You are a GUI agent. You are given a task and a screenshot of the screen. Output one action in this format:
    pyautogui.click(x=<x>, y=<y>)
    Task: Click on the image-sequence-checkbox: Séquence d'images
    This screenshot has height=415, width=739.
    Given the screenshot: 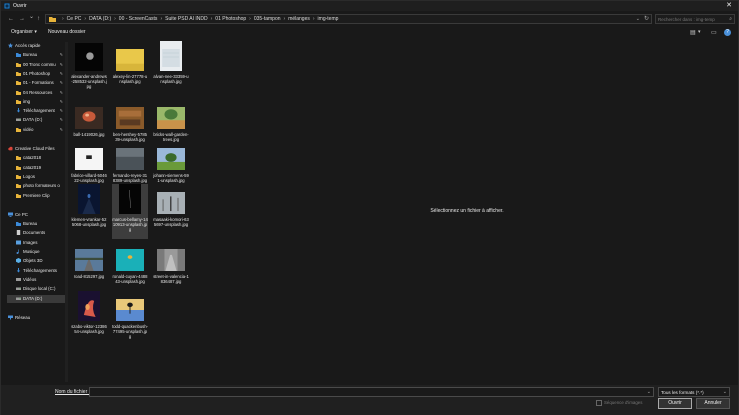 What is the action you would take?
    pyautogui.click(x=619, y=403)
    